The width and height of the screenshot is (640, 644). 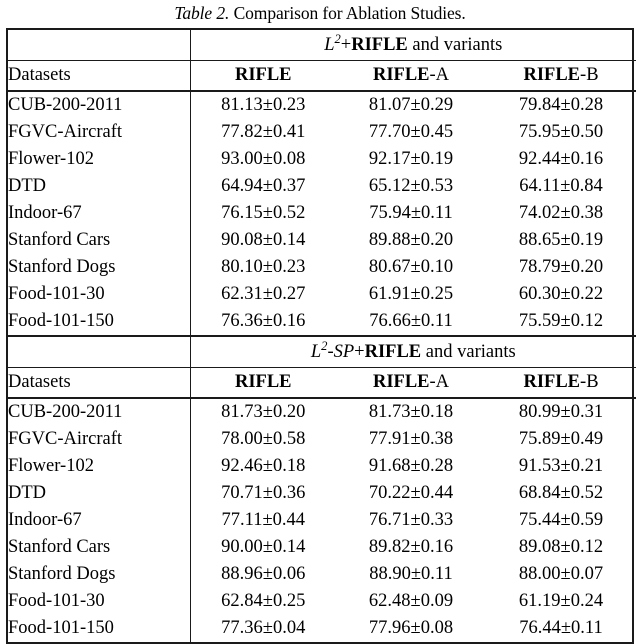 I want to click on group-header-row: L2+RIFLE and variants, so click(x=322, y=45).